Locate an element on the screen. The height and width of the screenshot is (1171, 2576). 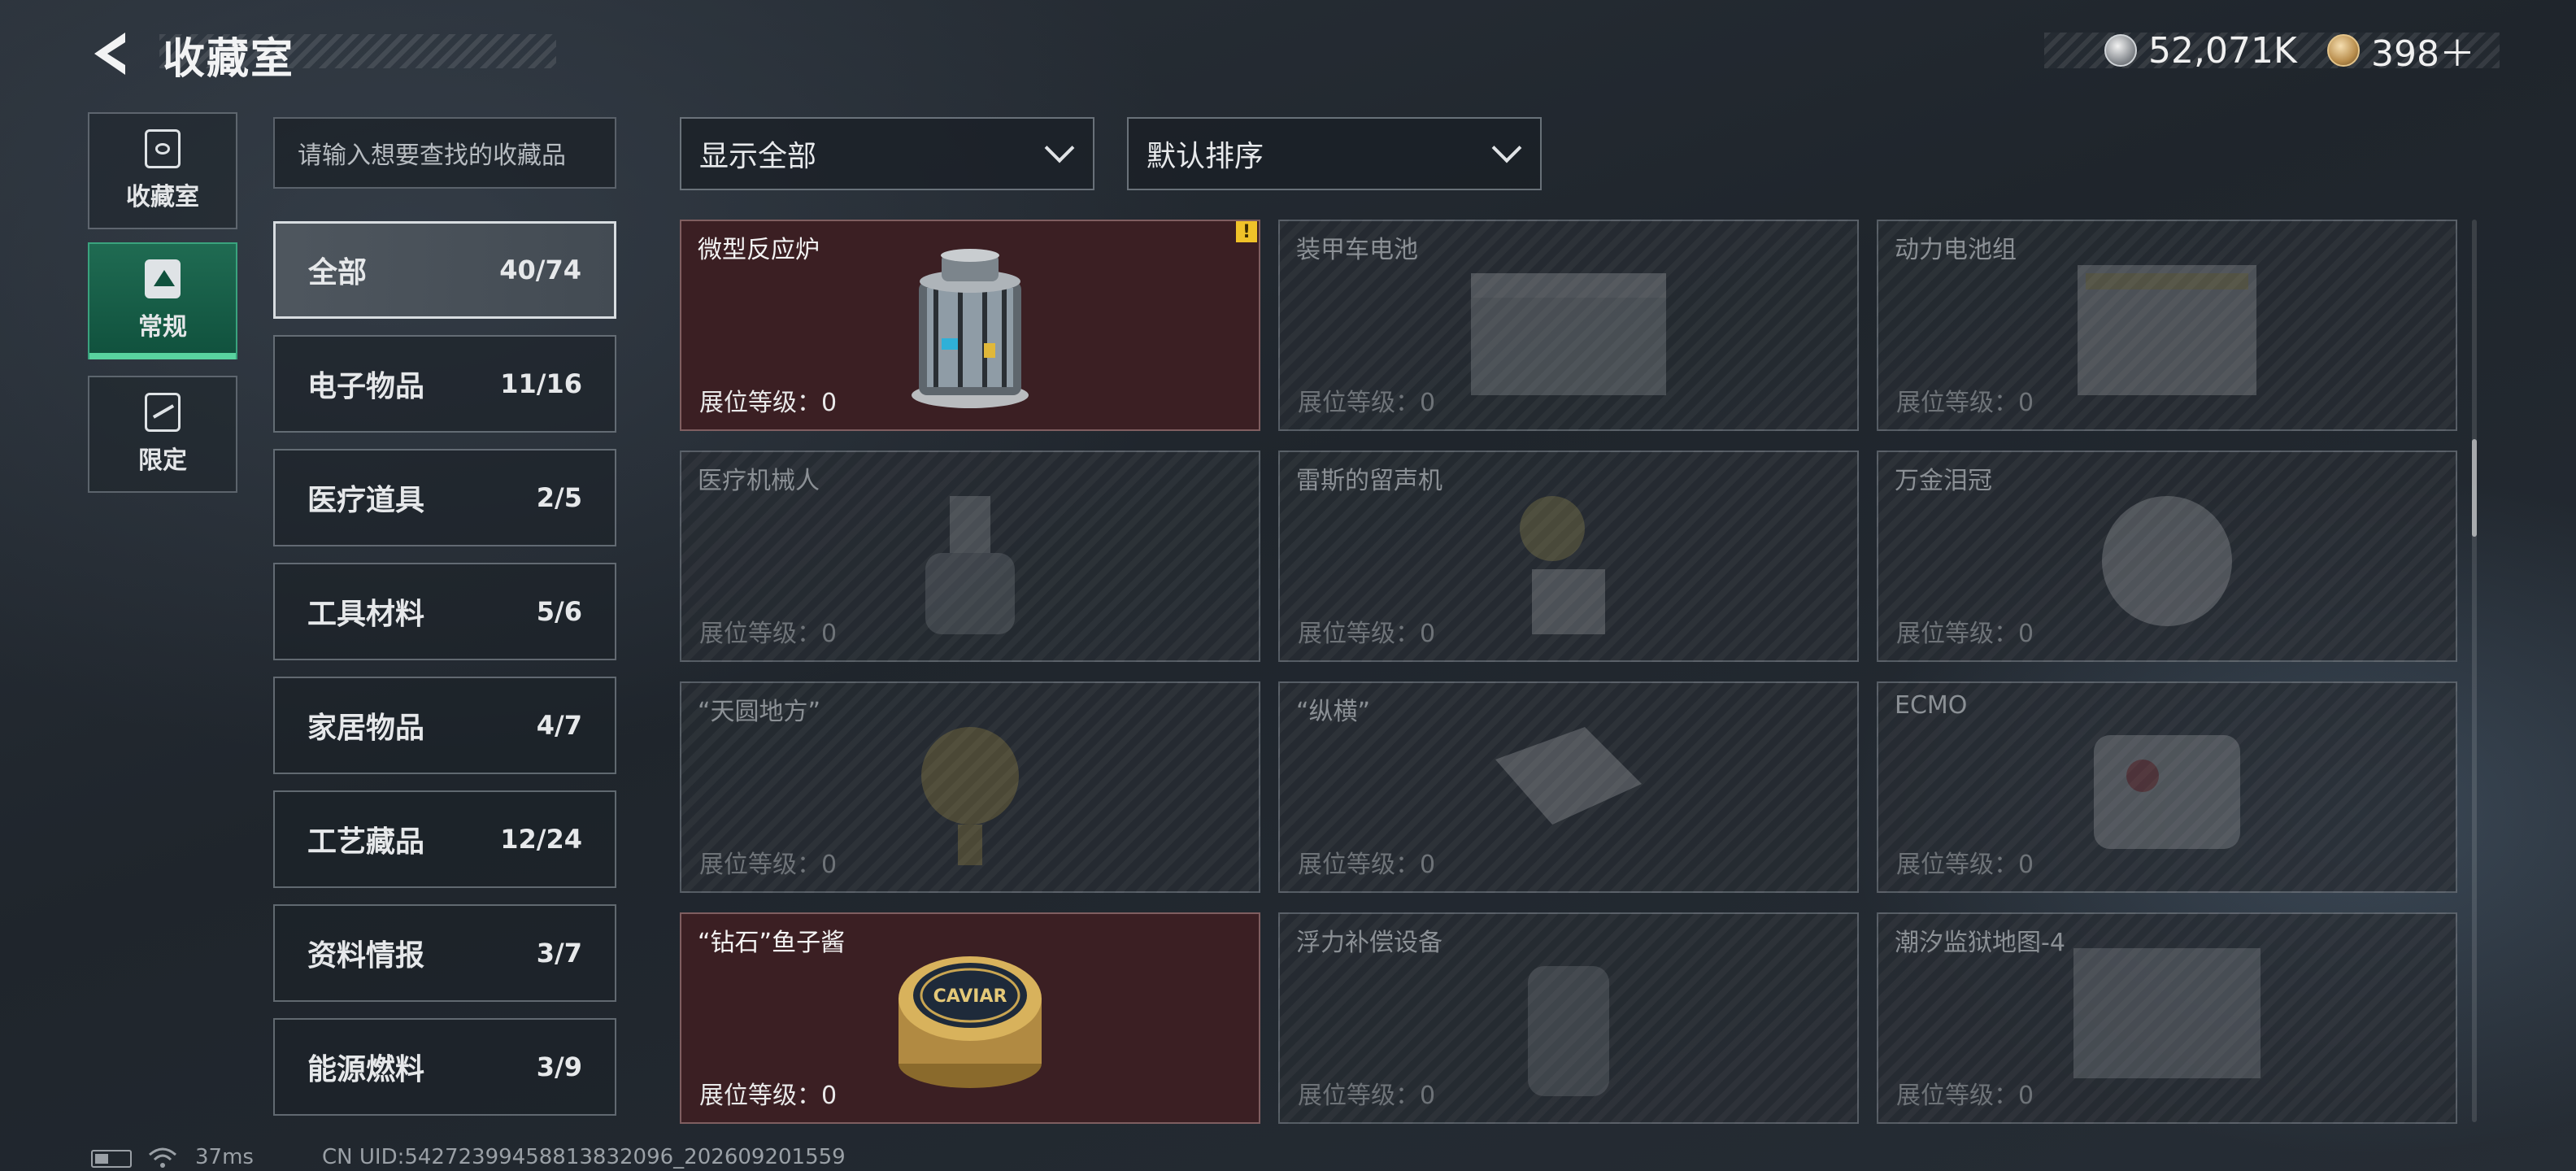
item-name: 万金泪冠 is located at coordinates (1944, 481).